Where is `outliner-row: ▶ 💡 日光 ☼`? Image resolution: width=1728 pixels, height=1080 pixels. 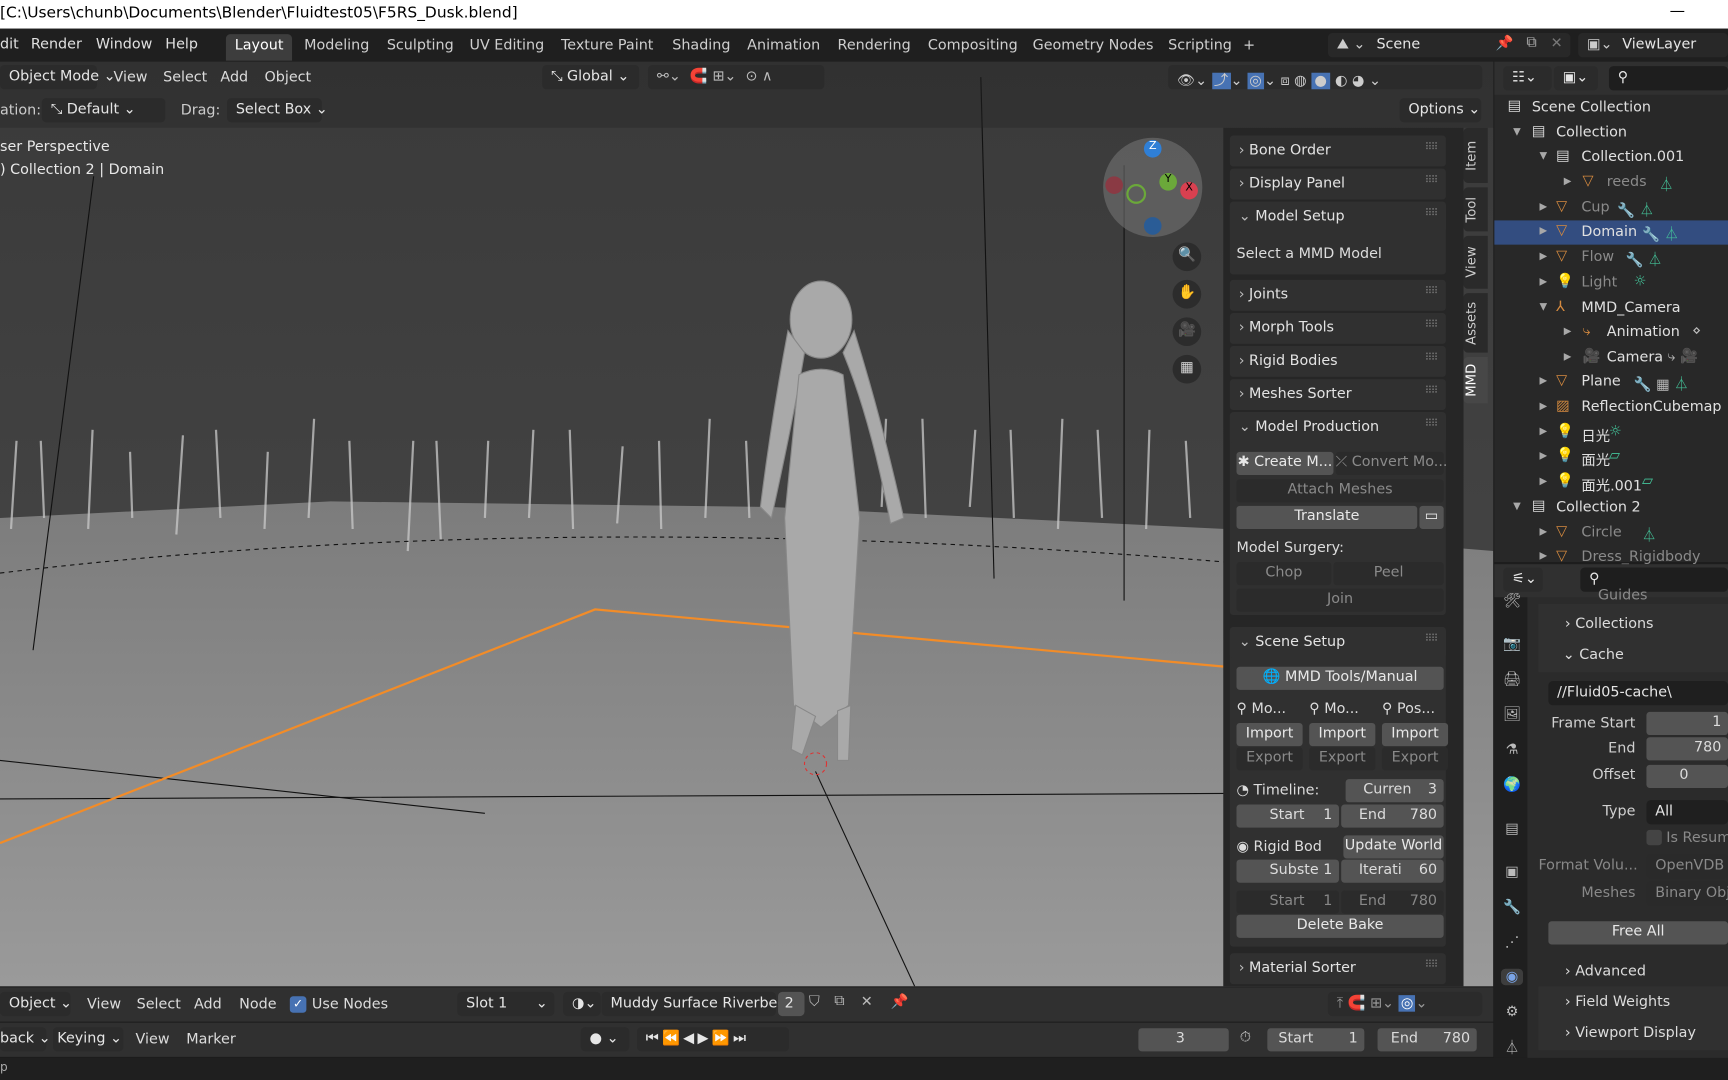
outliner-row: ▶ 💡 日光 ☼ is located at coordinates (1611, 433).